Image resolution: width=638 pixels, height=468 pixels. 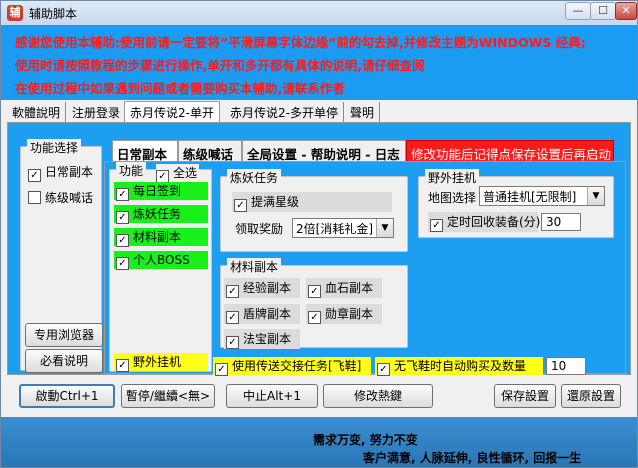 I want to click on demon-task-label: 炼妖任务, so click(x=157, y=214).